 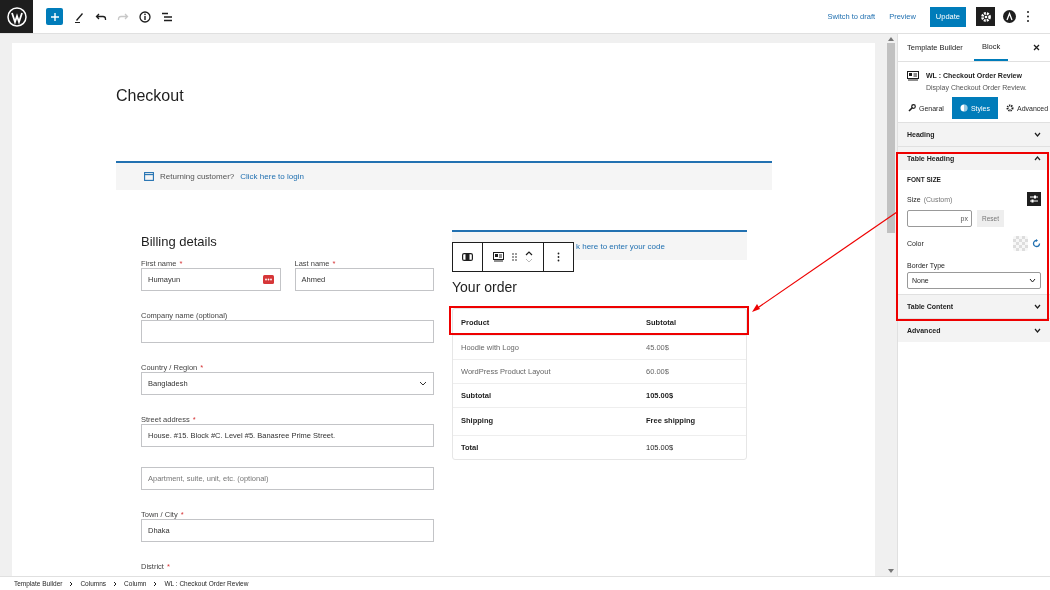 I want to click on plugin-logo-icon, so click(x=1009, y=16).